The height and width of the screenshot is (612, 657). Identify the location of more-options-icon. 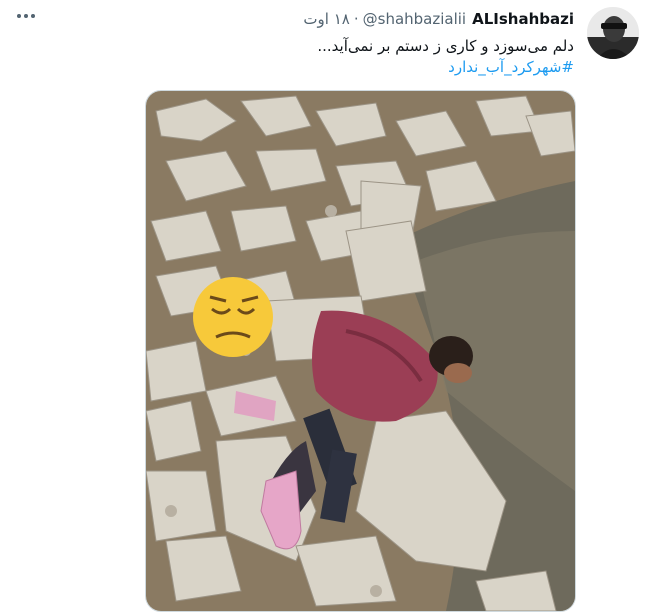
(26, 16).